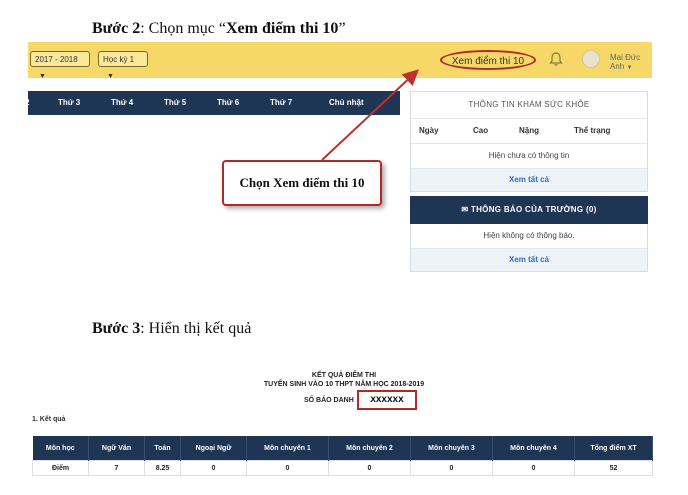 Image resolution: width=688 pixels, height=495 pixels. What do you see at coordinates (533, 448) in the screenshot?
I see `column-header: Môn chuyên 4` at bounding box center [533, 448].